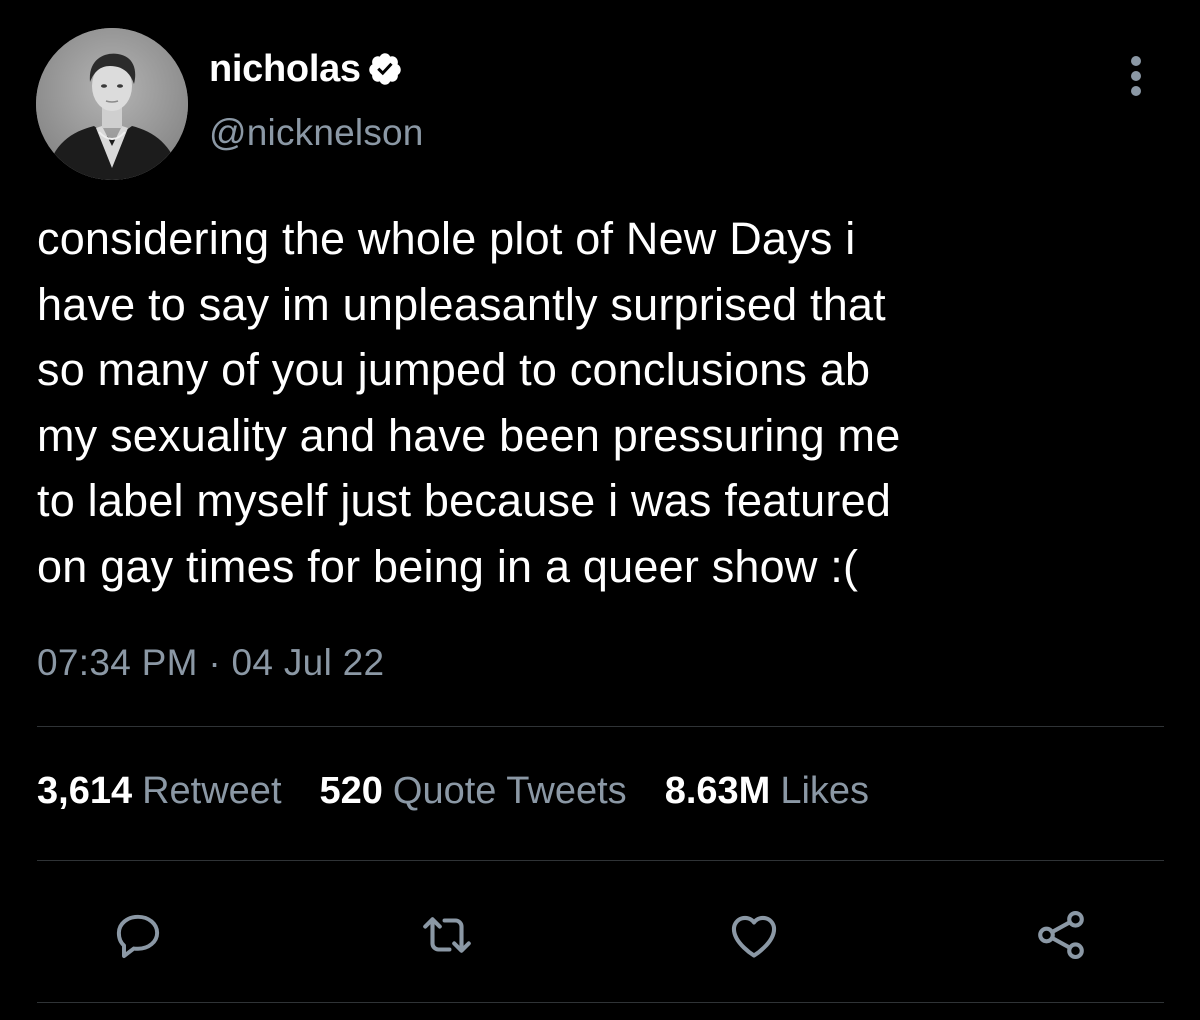 The height and width of the screenshot is (1020, 1200). I want to click on tweet-text-line: my sexuality and have been pressuring me, so click(469, 435).